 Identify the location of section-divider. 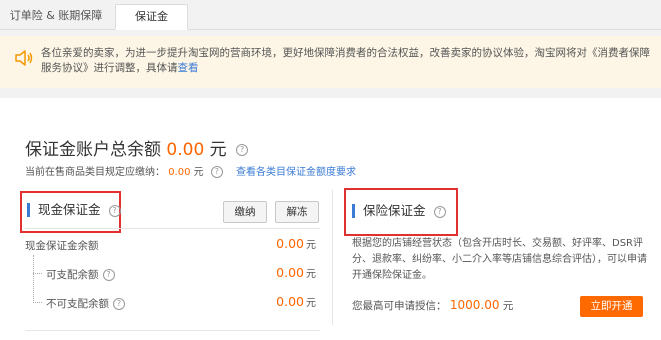
(332, 257).